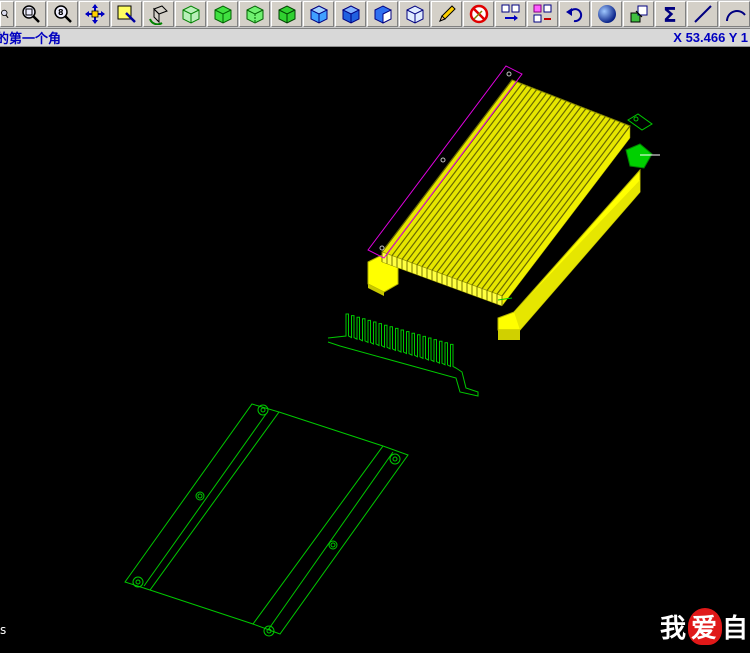 The height and width of the screenshot is (653, 750). Describe the element at coordinates (574, 14) in the screenshot. I see `undo-icon` at that location.